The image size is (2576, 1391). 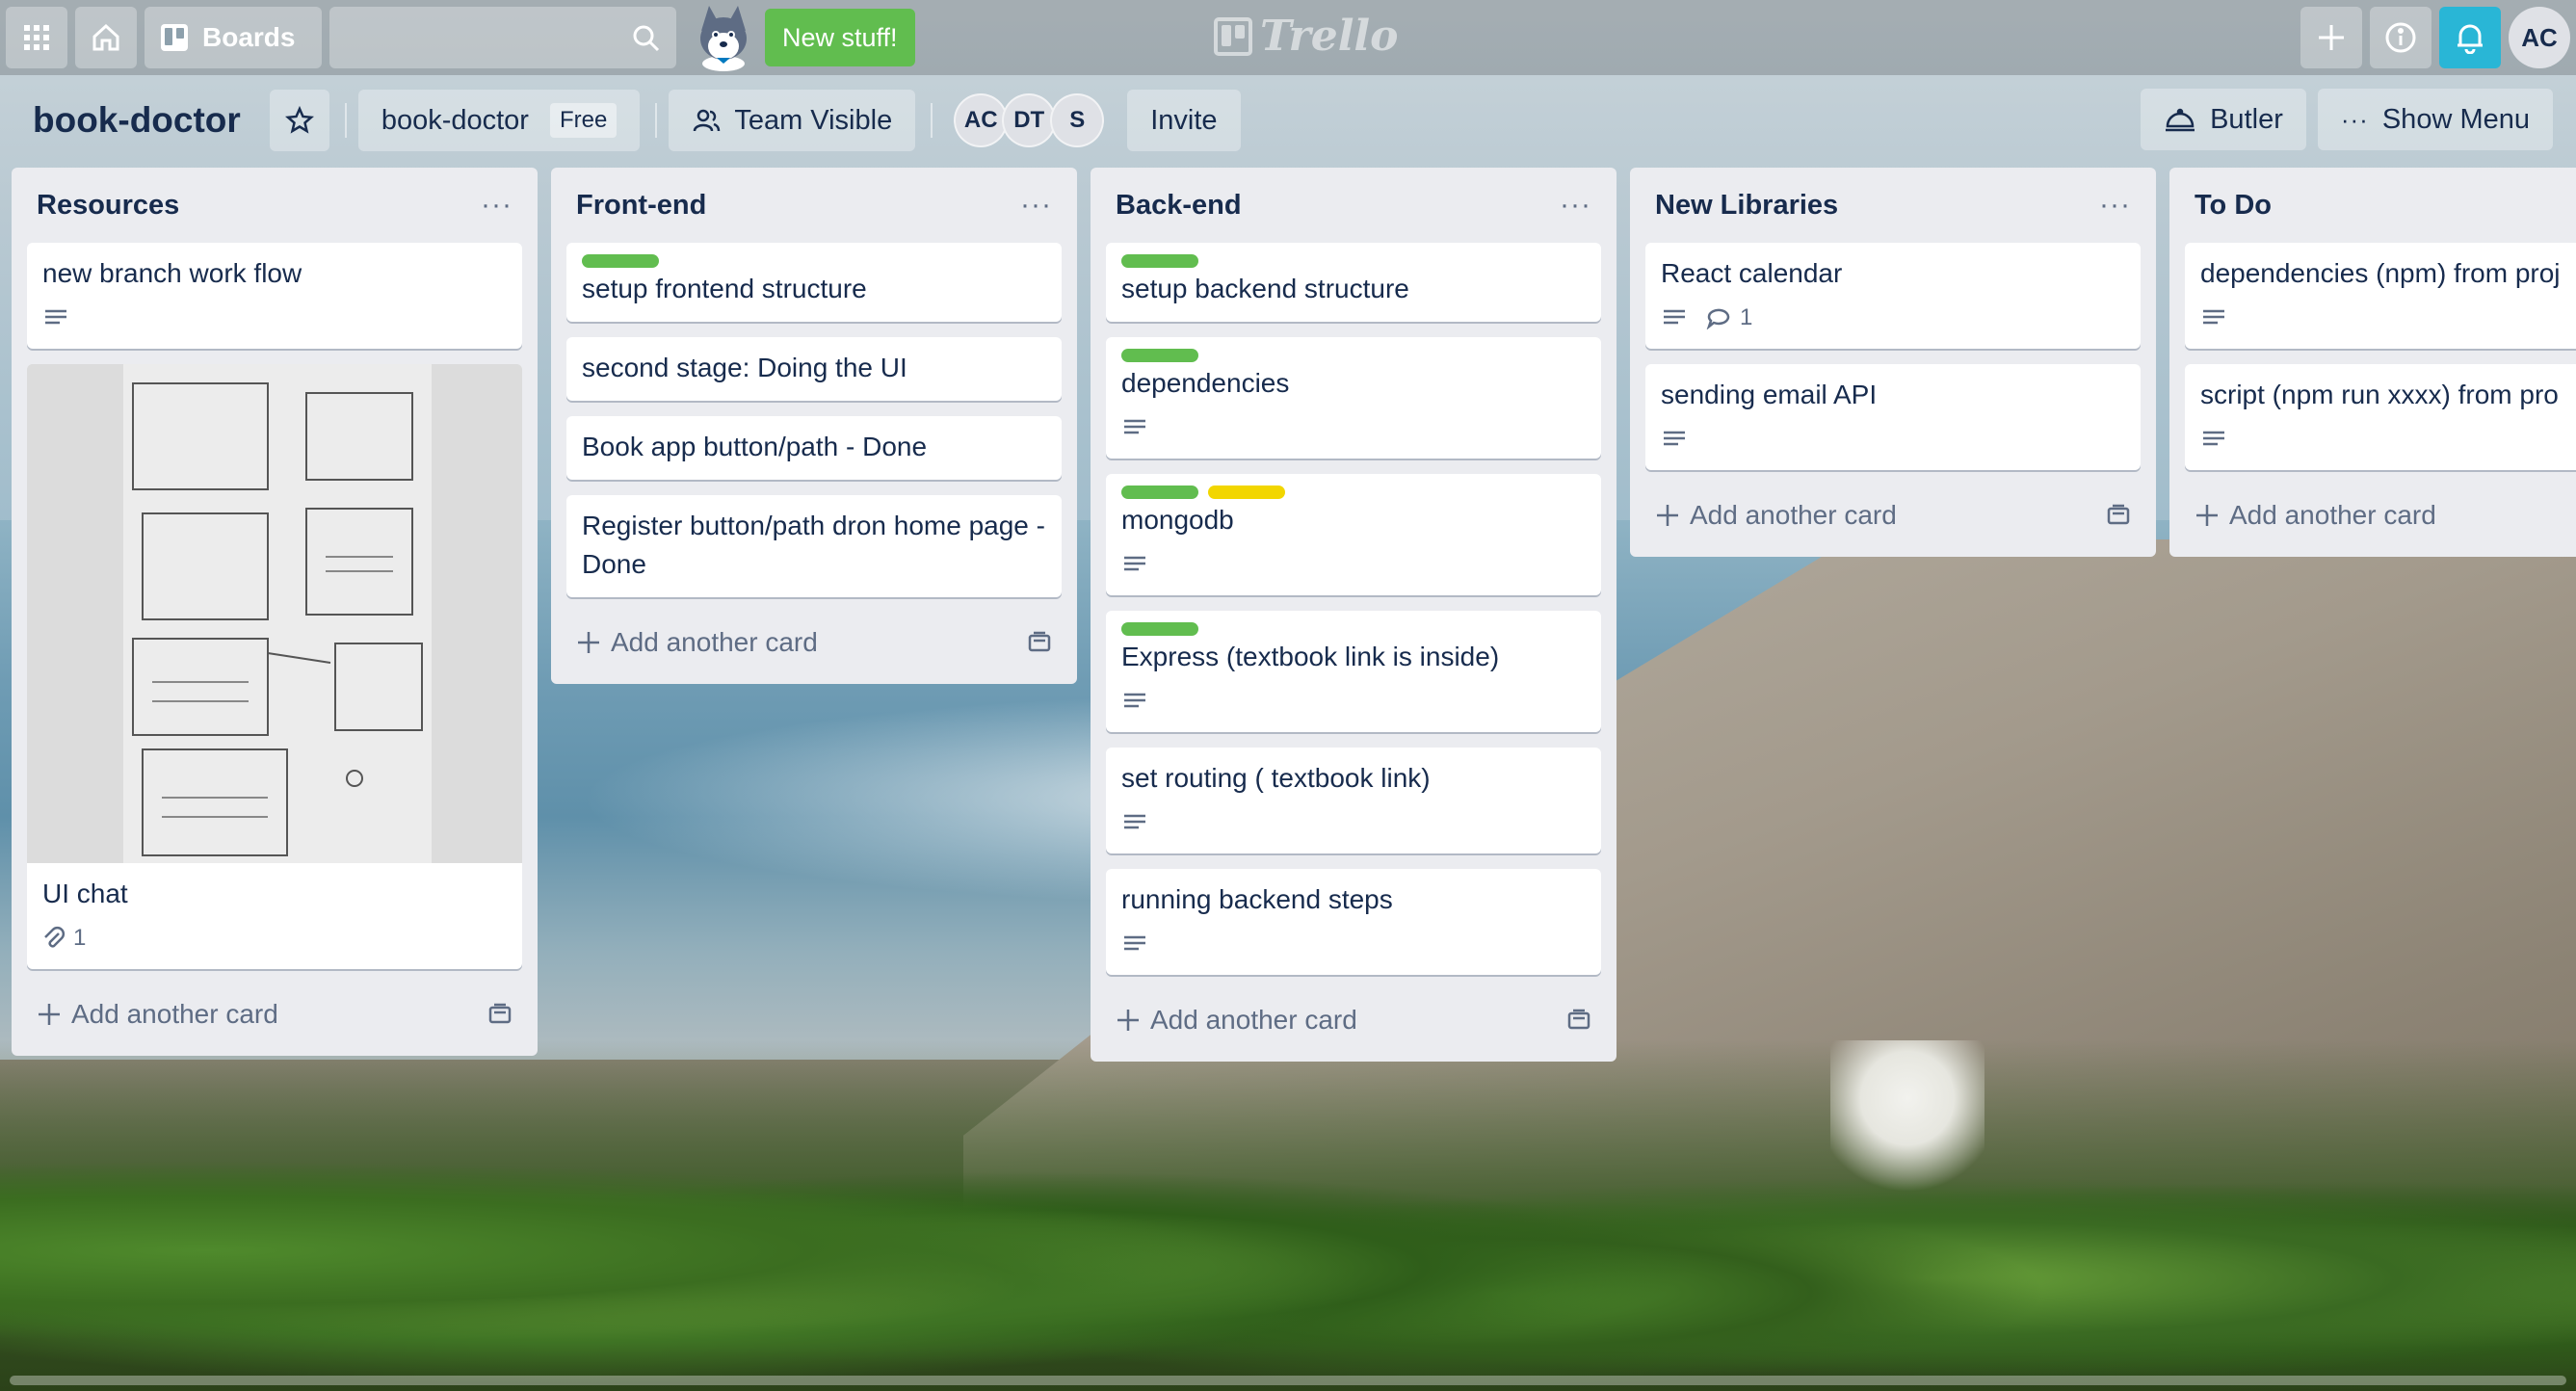 I want to click on team-button: book-doctor Free, so click(x=499, y=120).